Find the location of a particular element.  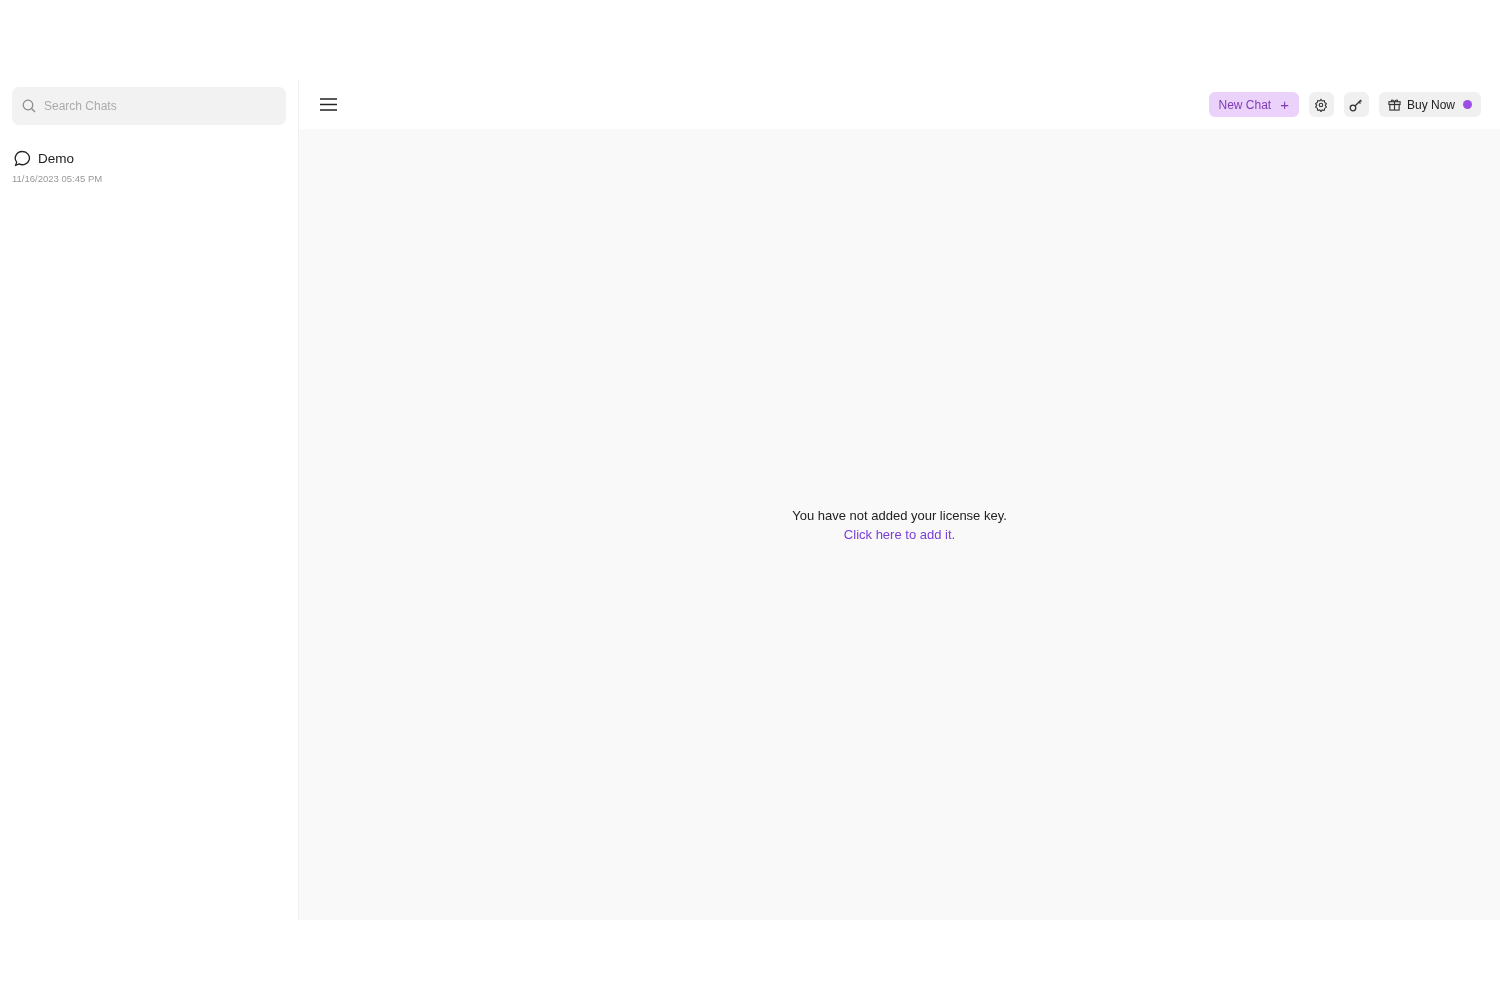

chat-title: Demo is located at coordinates (56, 158).